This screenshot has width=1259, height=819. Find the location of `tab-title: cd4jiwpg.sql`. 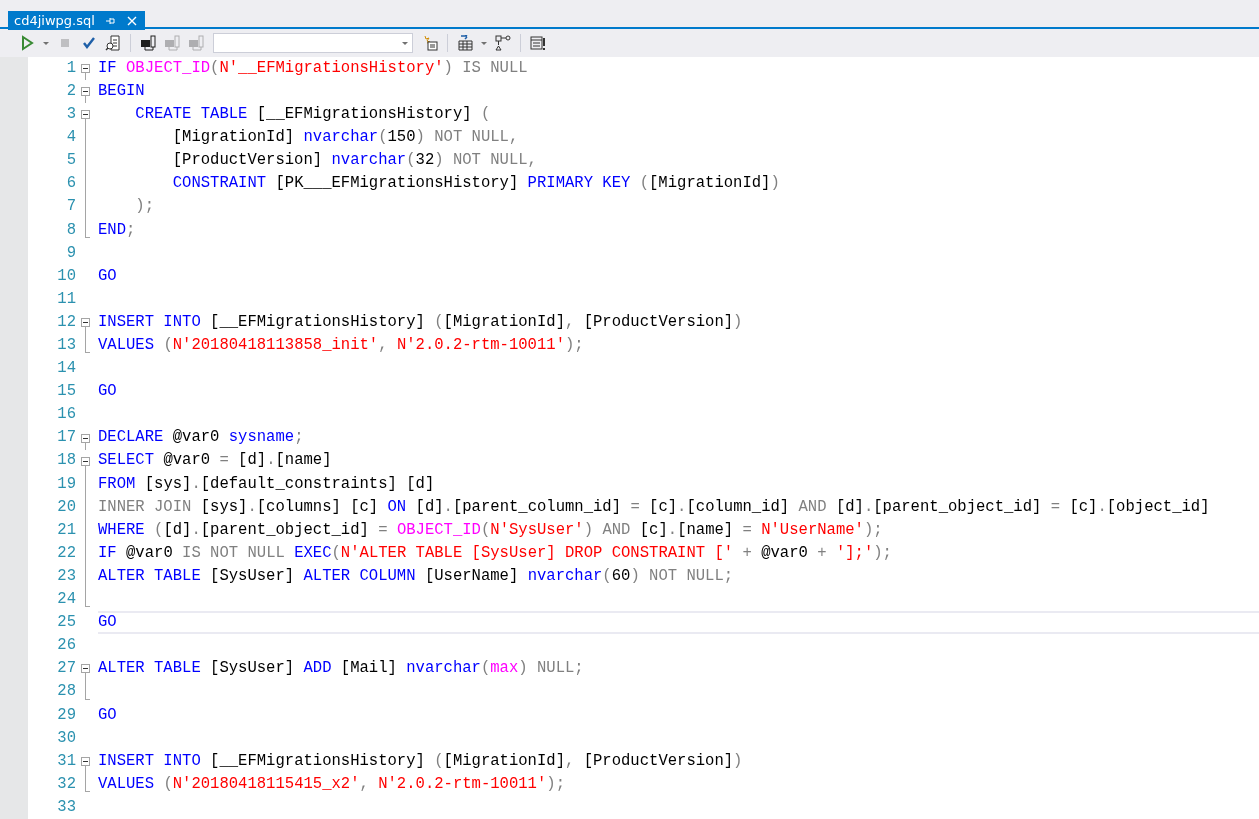

tab-title: cd4jiwpg.sql is located at coordinates (54, 21).